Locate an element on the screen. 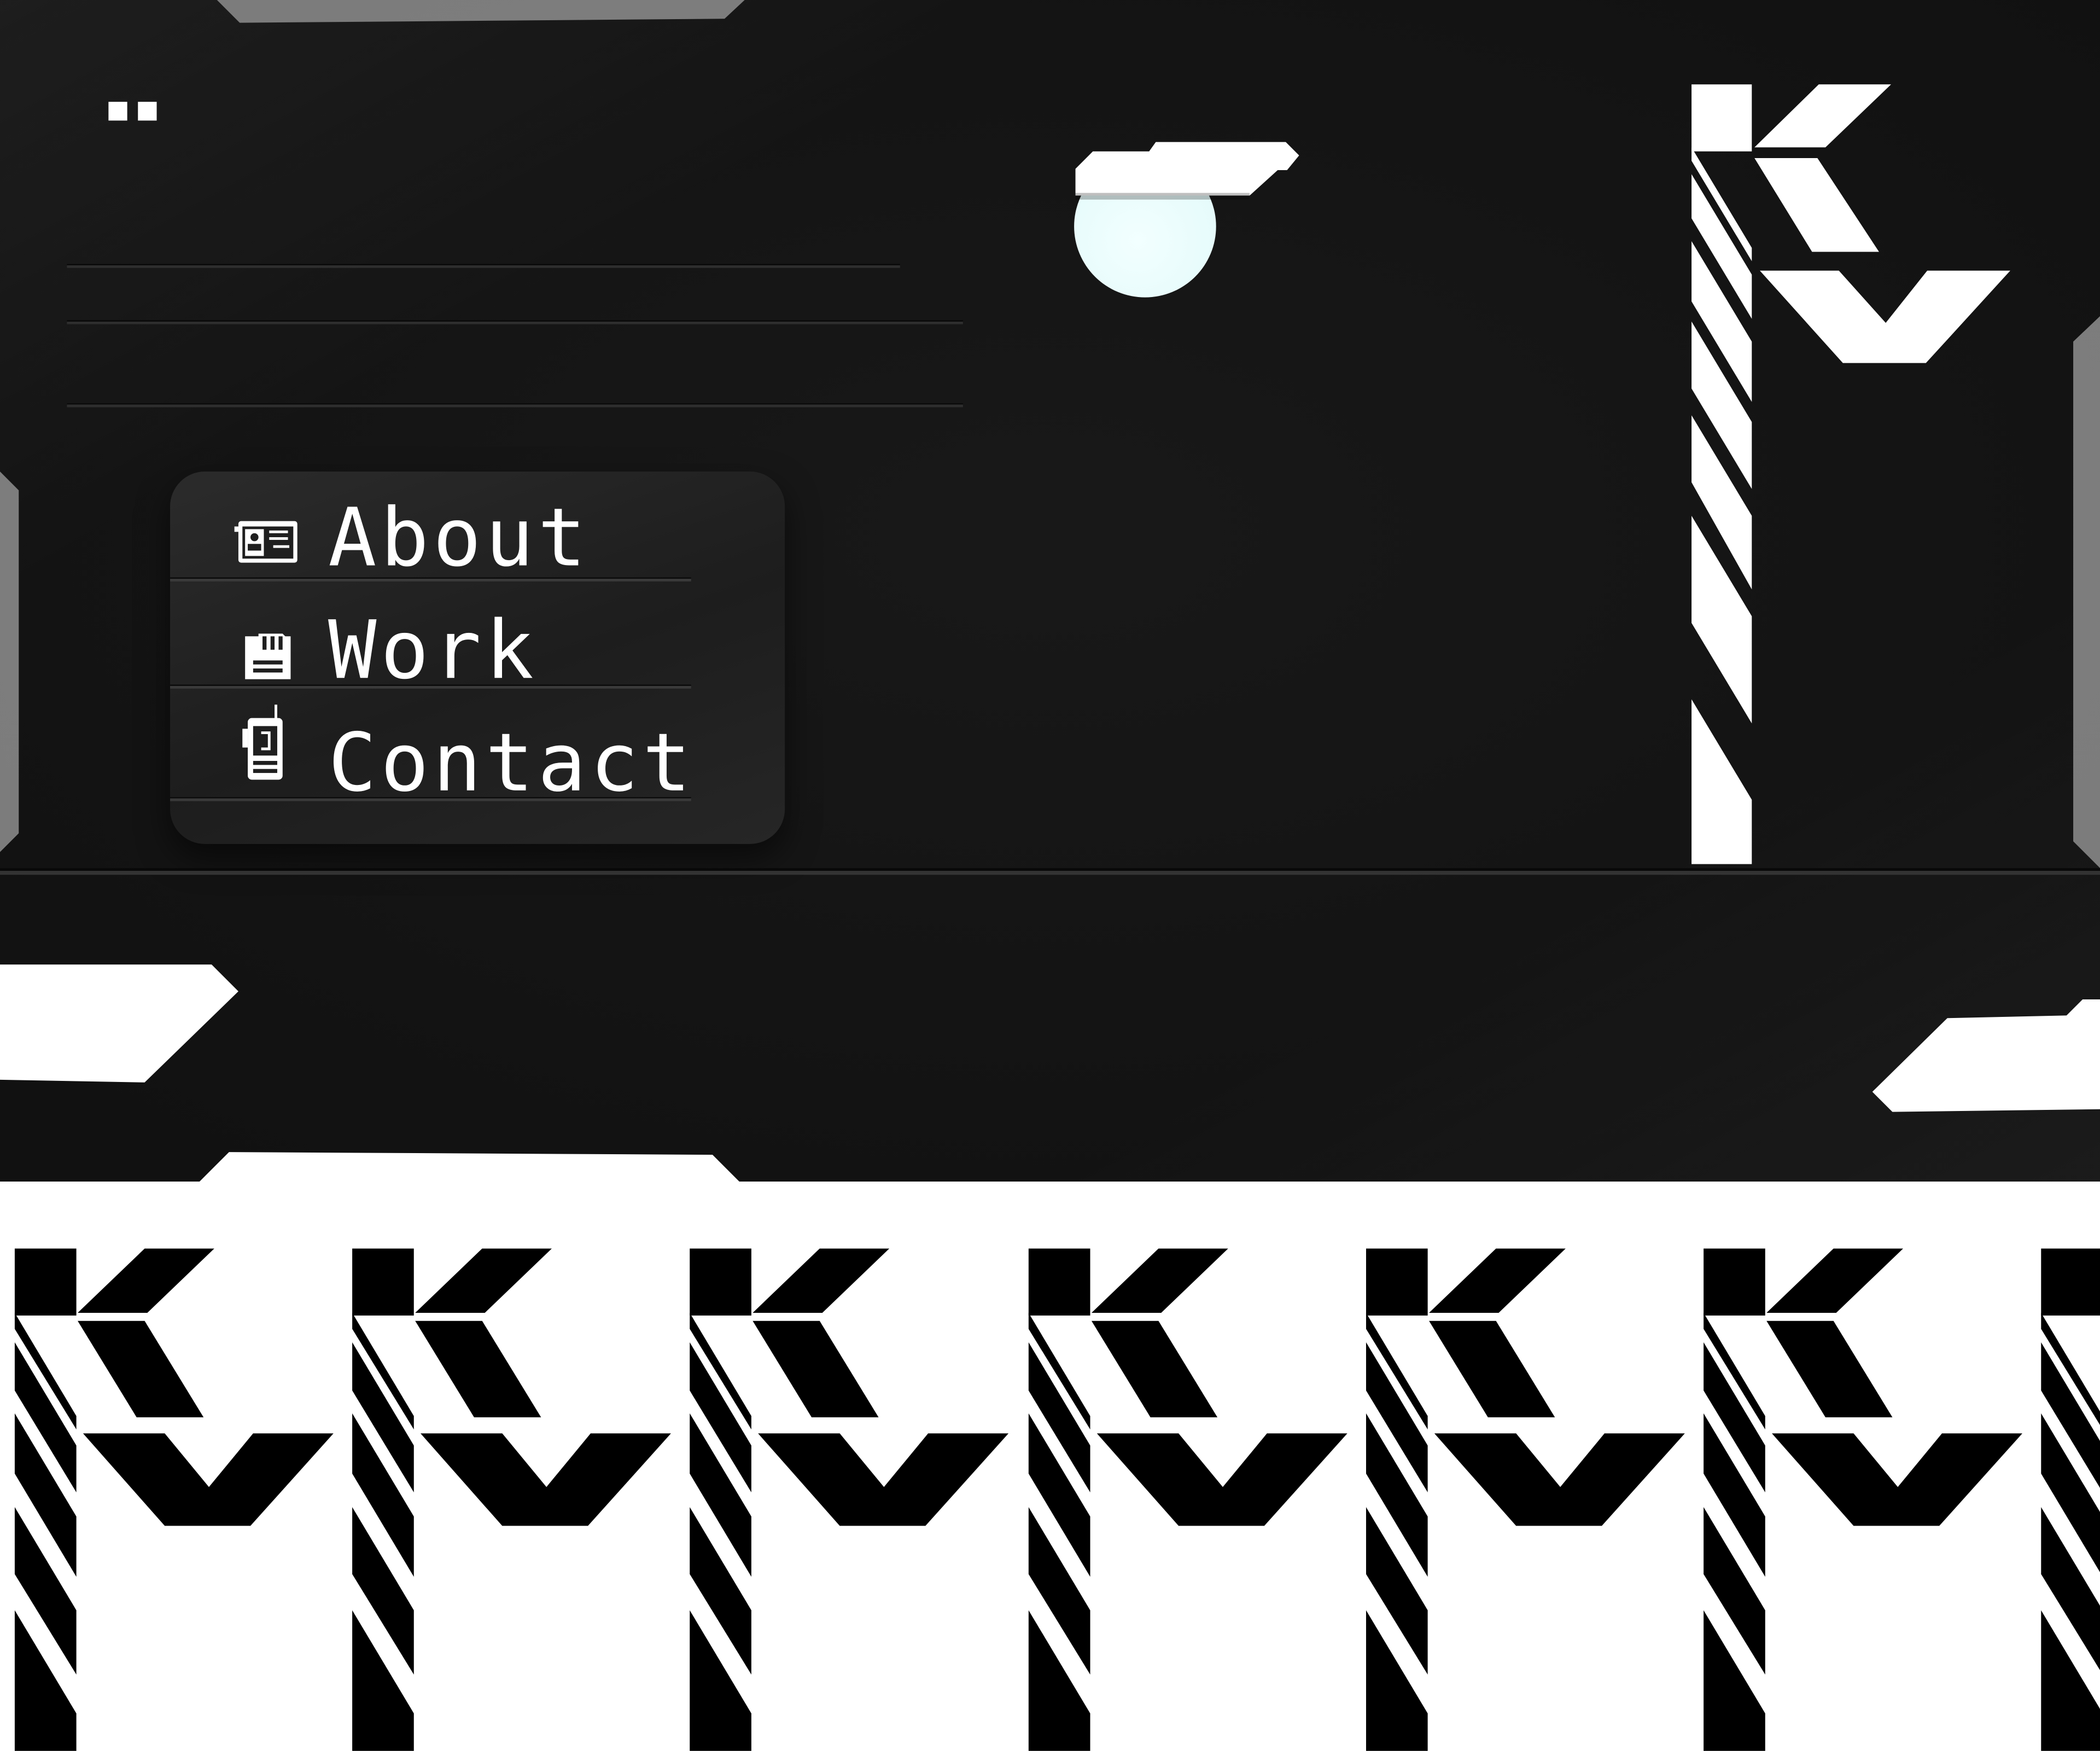 This screenshot has height=1751, width=2100. menu-item-about: About is located at coordinates (477, 526).